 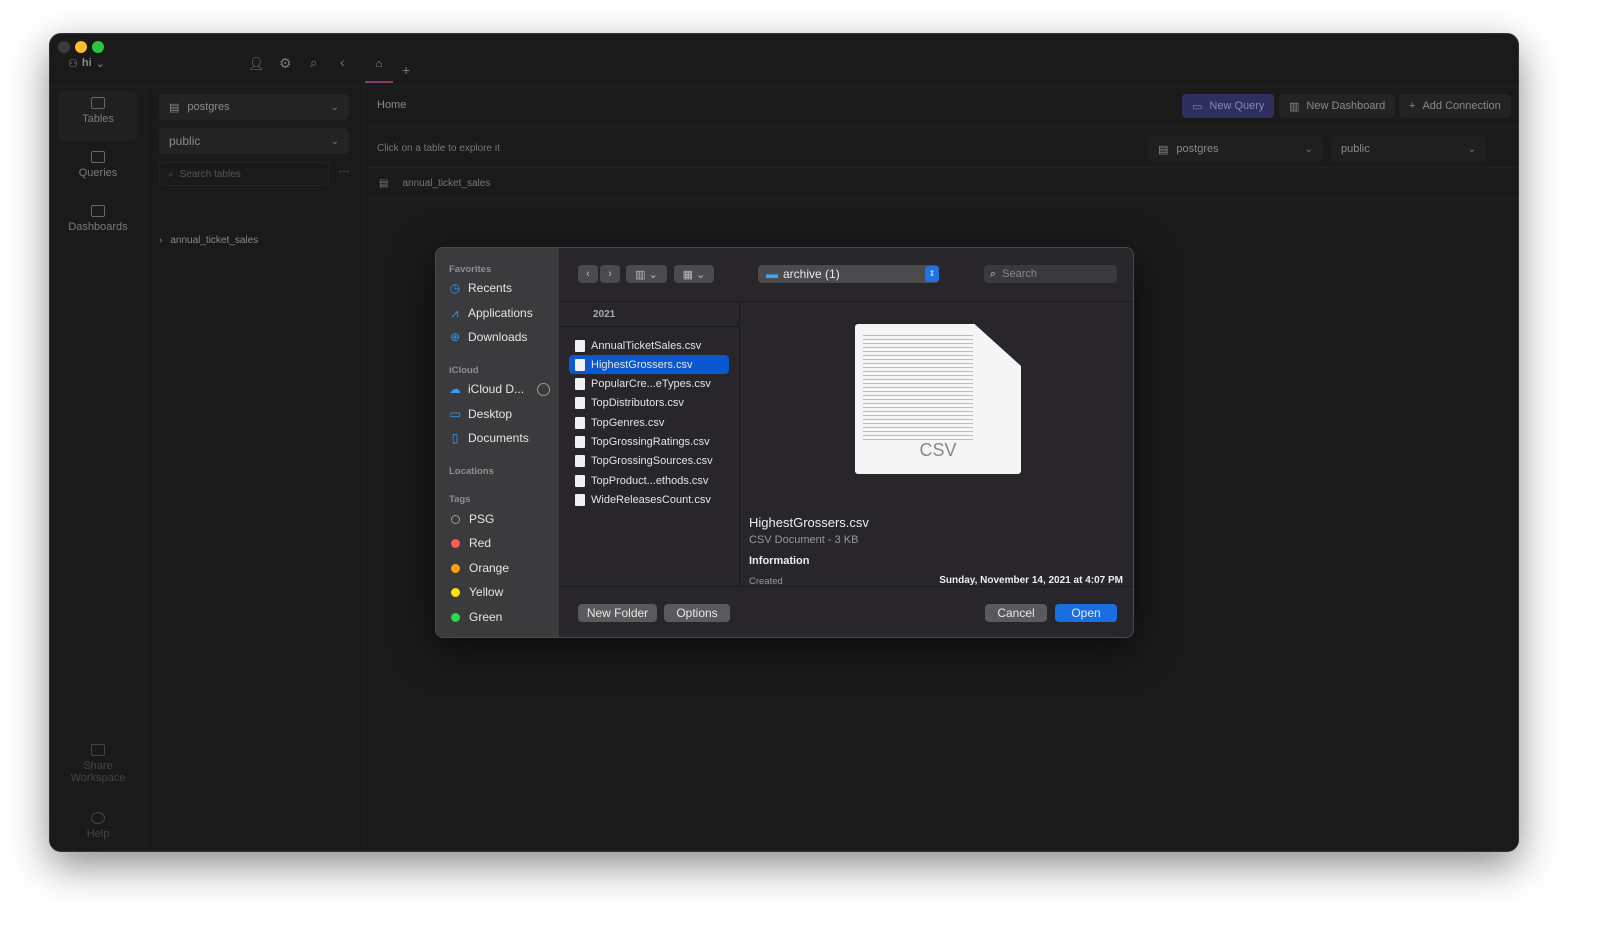 I want to click on home-icon: ⌂, so click(x=379, y=64).